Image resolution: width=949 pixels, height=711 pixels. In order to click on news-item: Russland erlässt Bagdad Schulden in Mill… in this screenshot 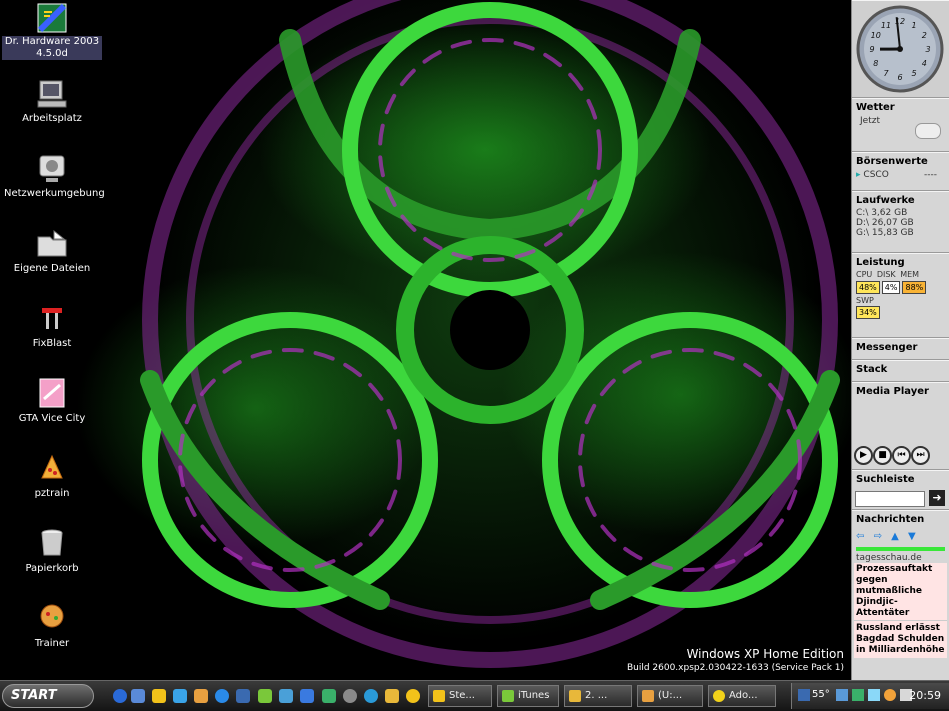, I will do `click(900, 639)`.